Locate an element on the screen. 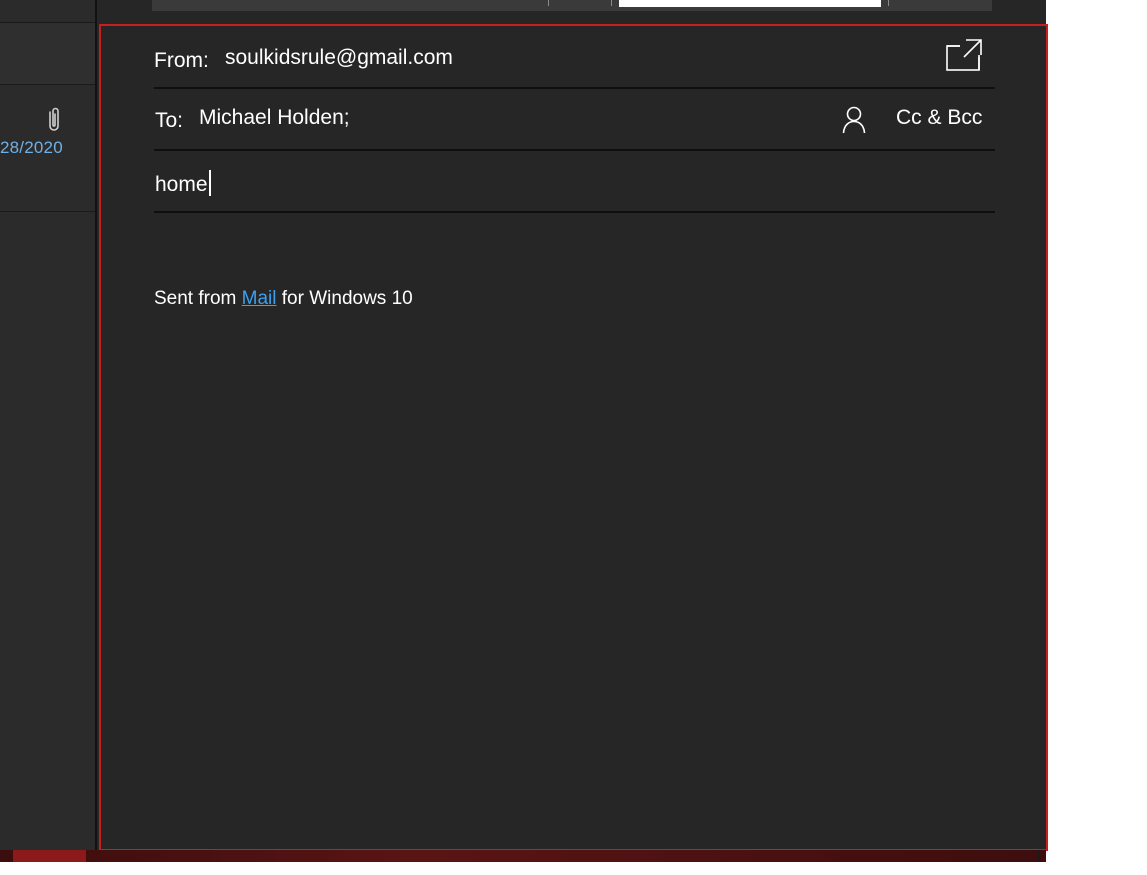  subject-text: home is located at coordinates (181, 184).